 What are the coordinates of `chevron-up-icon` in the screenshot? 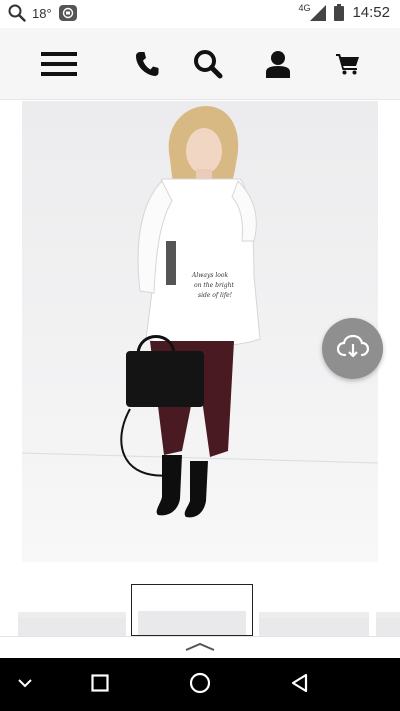 It's located at (200, 648).